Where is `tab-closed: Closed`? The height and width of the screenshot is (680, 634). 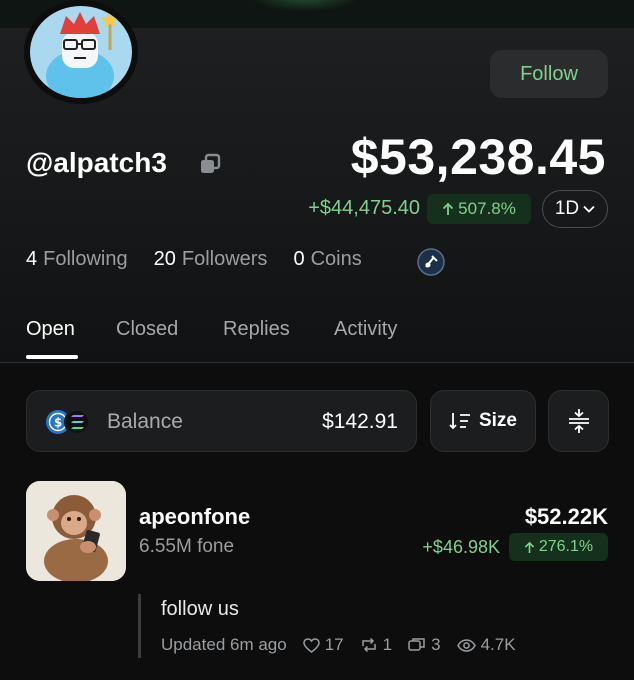
tab-closed: Closed is located at coordinates (147, 329).